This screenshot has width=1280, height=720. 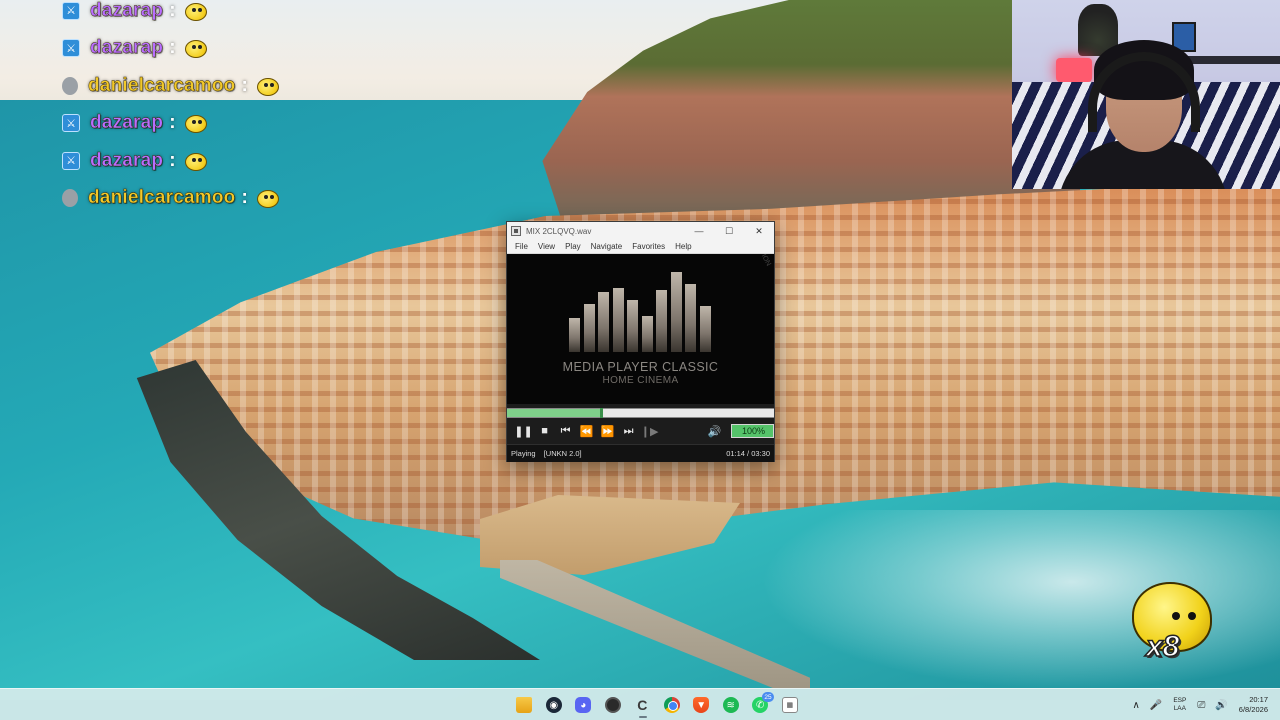 What do you see at coordinates (172, 108) in the screenshot?
I see `chat-overlay: ⚔ dazarap: ⚔ dazarap: danielcarcamoo` at bounding box center [172, 108].